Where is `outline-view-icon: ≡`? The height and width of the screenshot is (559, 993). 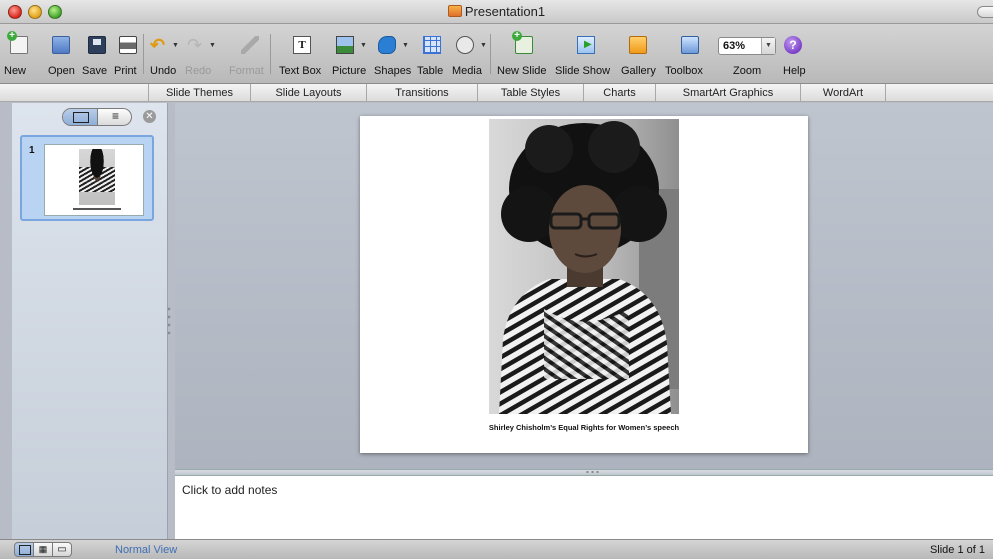
outline-view-icon: ≡ is located at coordinates (115, 117).